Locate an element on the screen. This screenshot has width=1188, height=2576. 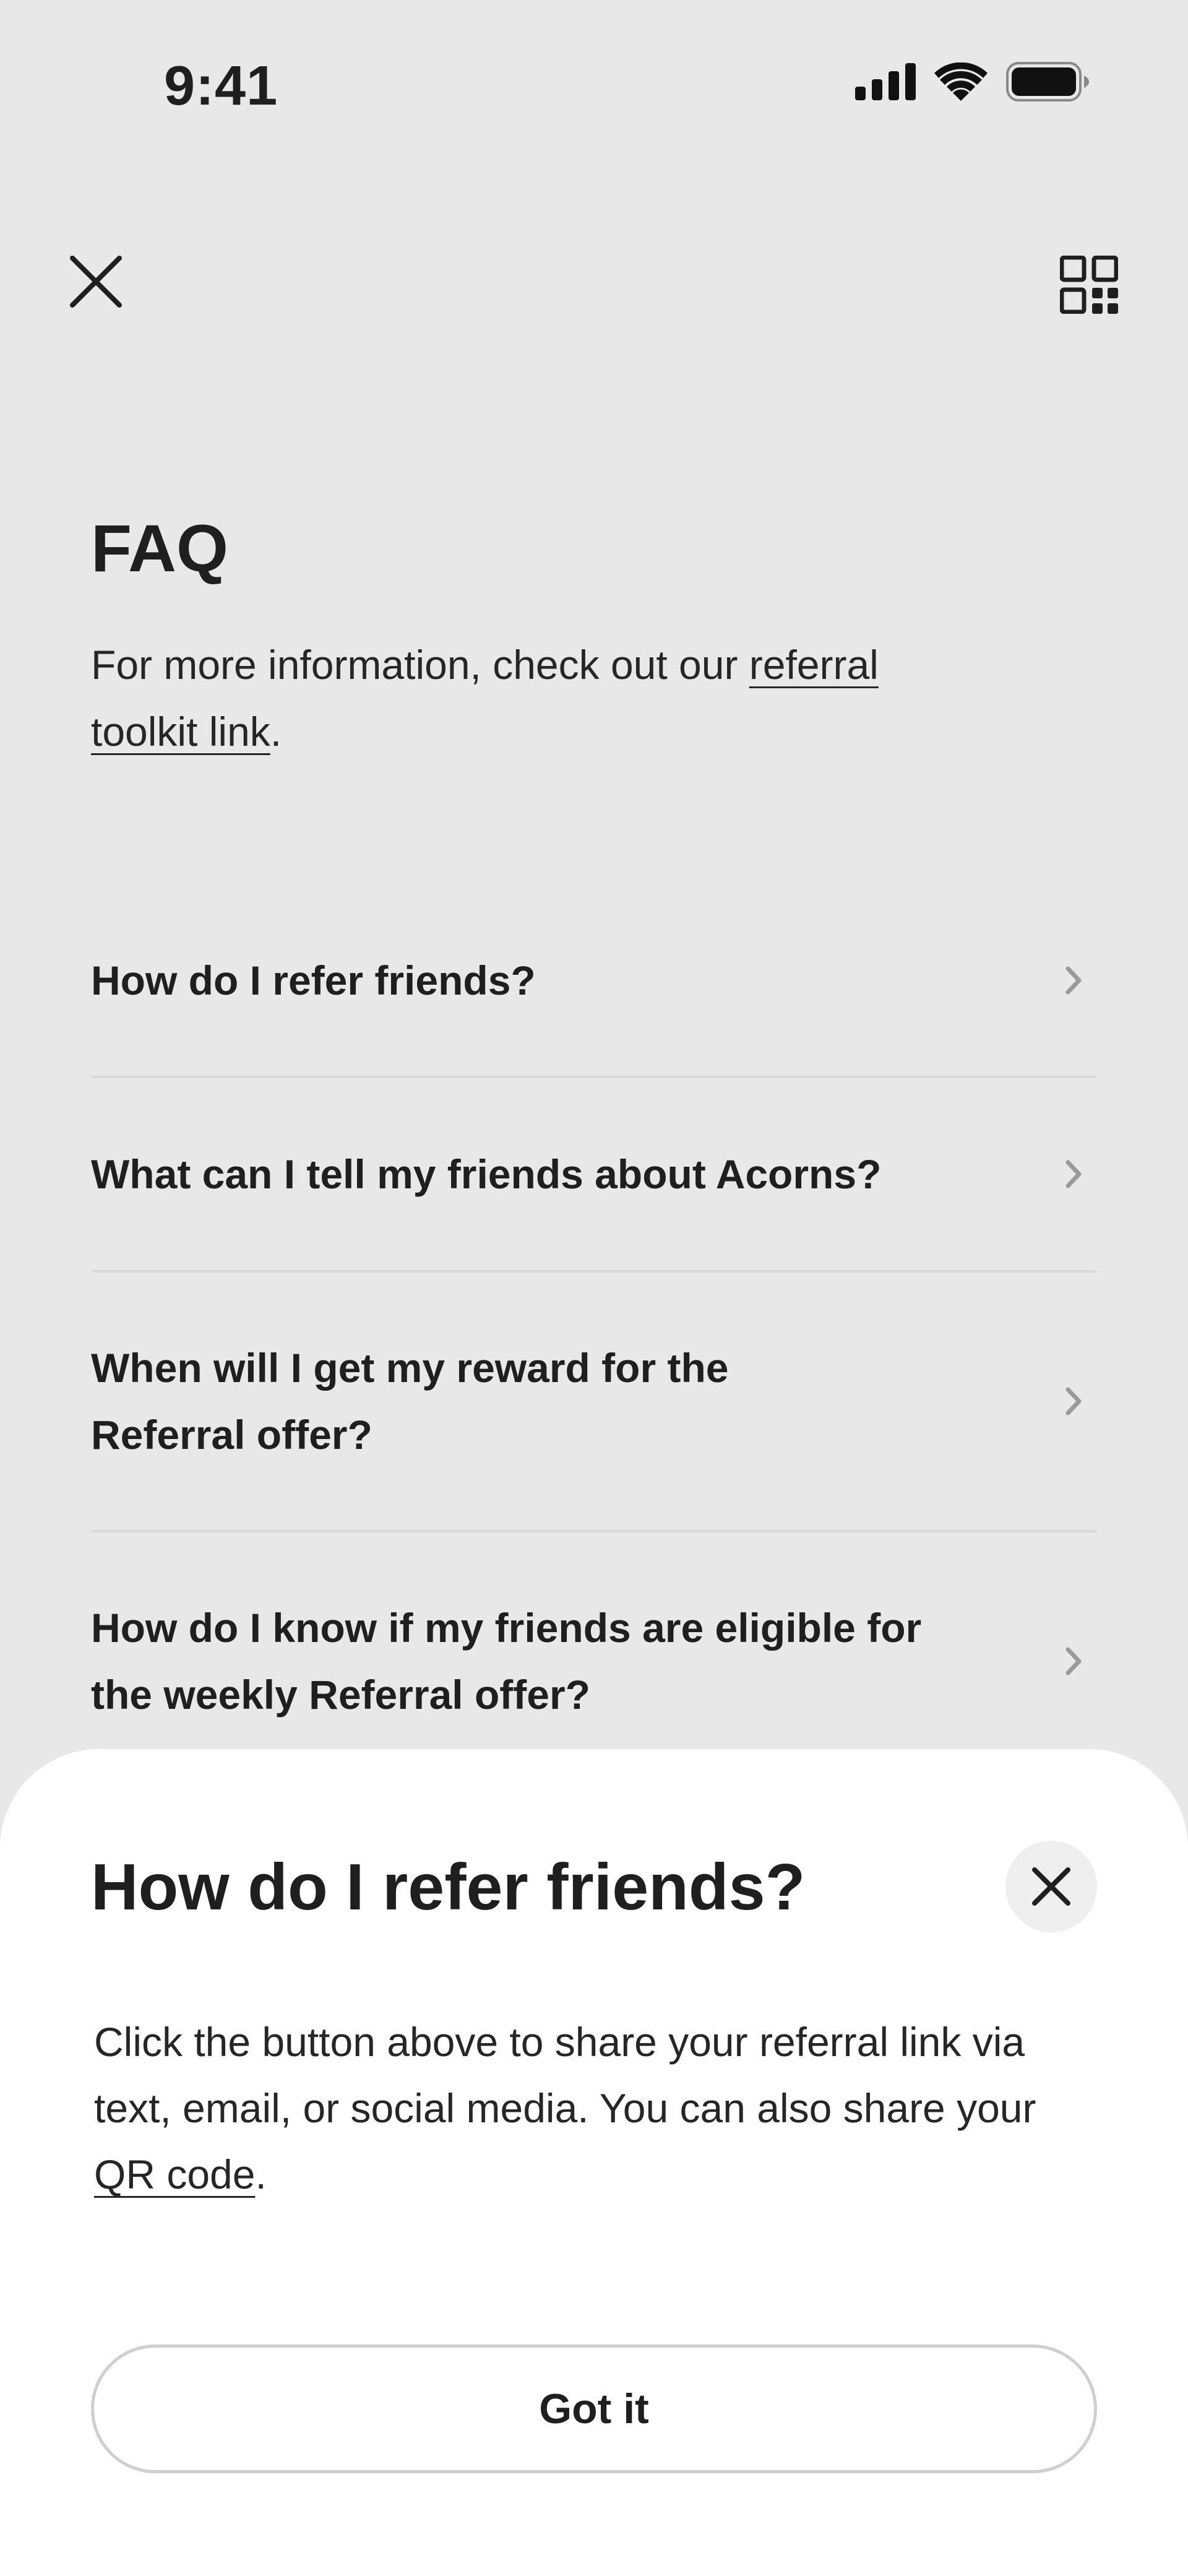
faq-question: How do I refer friends? is located at coordinates (313, 980).